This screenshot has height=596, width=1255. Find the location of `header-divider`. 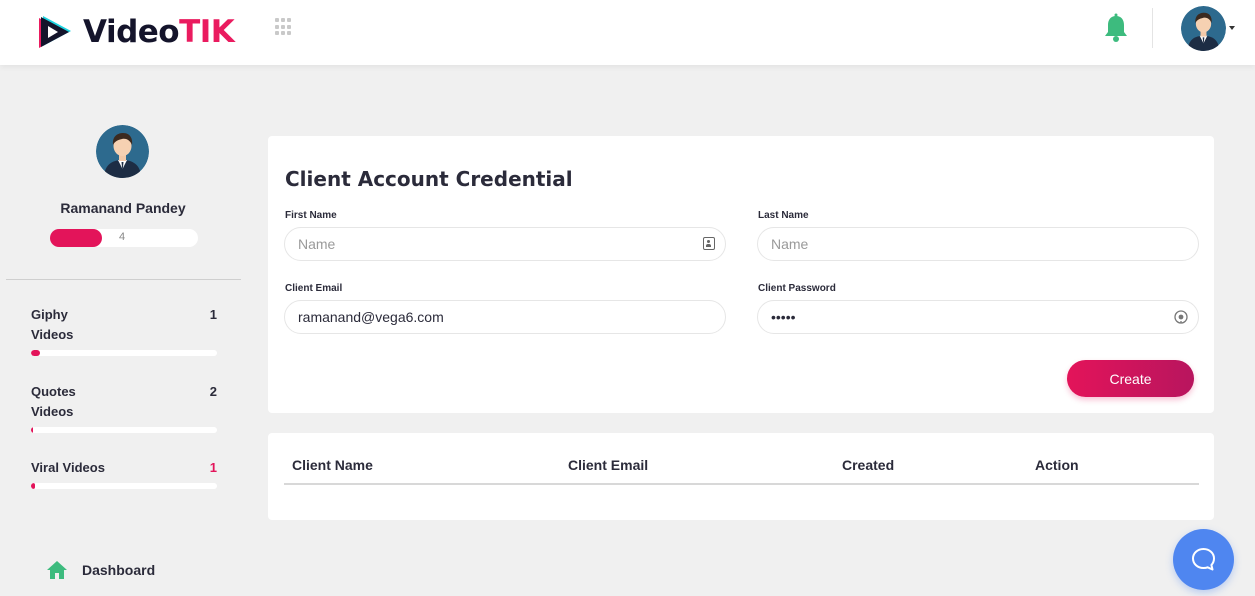

header-divider is located at coordinates (1152, 28).